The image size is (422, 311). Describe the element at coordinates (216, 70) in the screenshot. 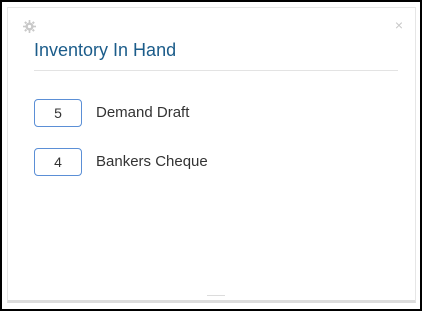

I see `title-divider` at that location.